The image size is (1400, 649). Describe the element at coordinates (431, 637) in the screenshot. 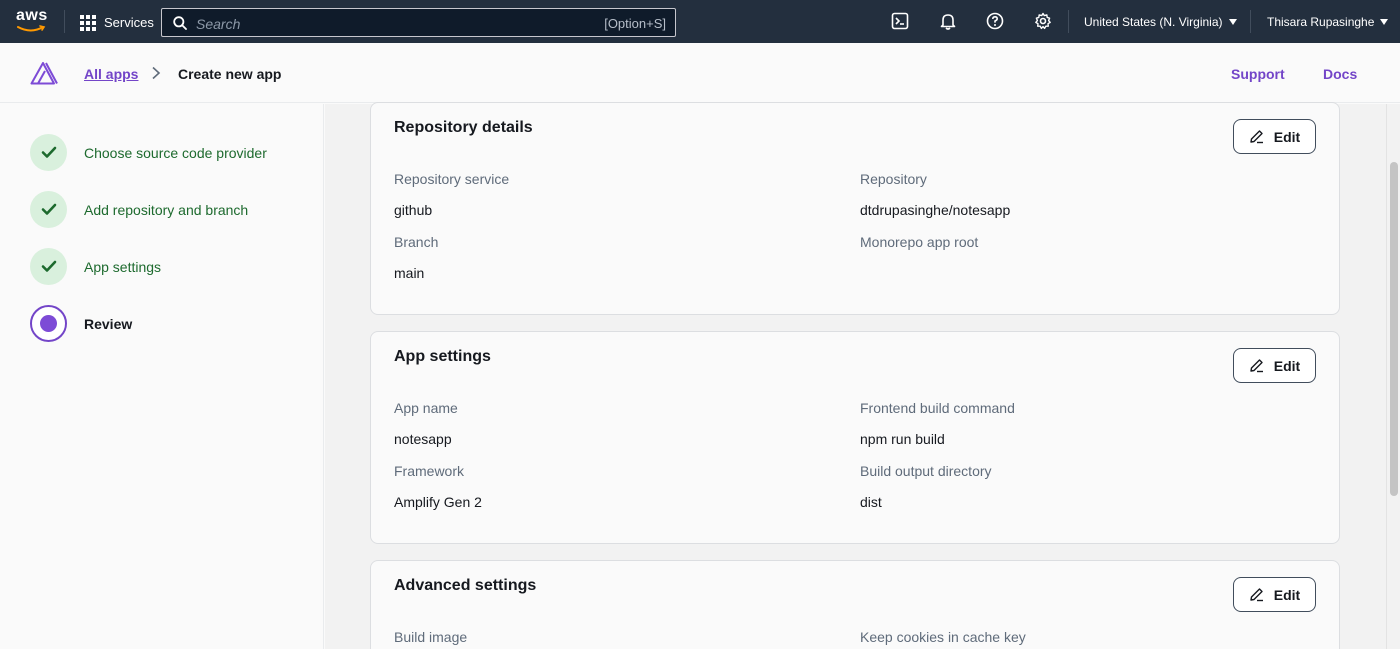

I see `build-image-label: Build image` at that location.